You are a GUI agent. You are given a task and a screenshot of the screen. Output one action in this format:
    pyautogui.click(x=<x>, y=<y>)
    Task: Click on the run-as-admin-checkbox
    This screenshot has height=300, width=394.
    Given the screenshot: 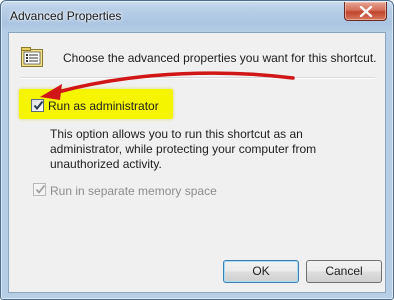 What is the action you would take?
    pyautogui.click(x=37, y=105)
    